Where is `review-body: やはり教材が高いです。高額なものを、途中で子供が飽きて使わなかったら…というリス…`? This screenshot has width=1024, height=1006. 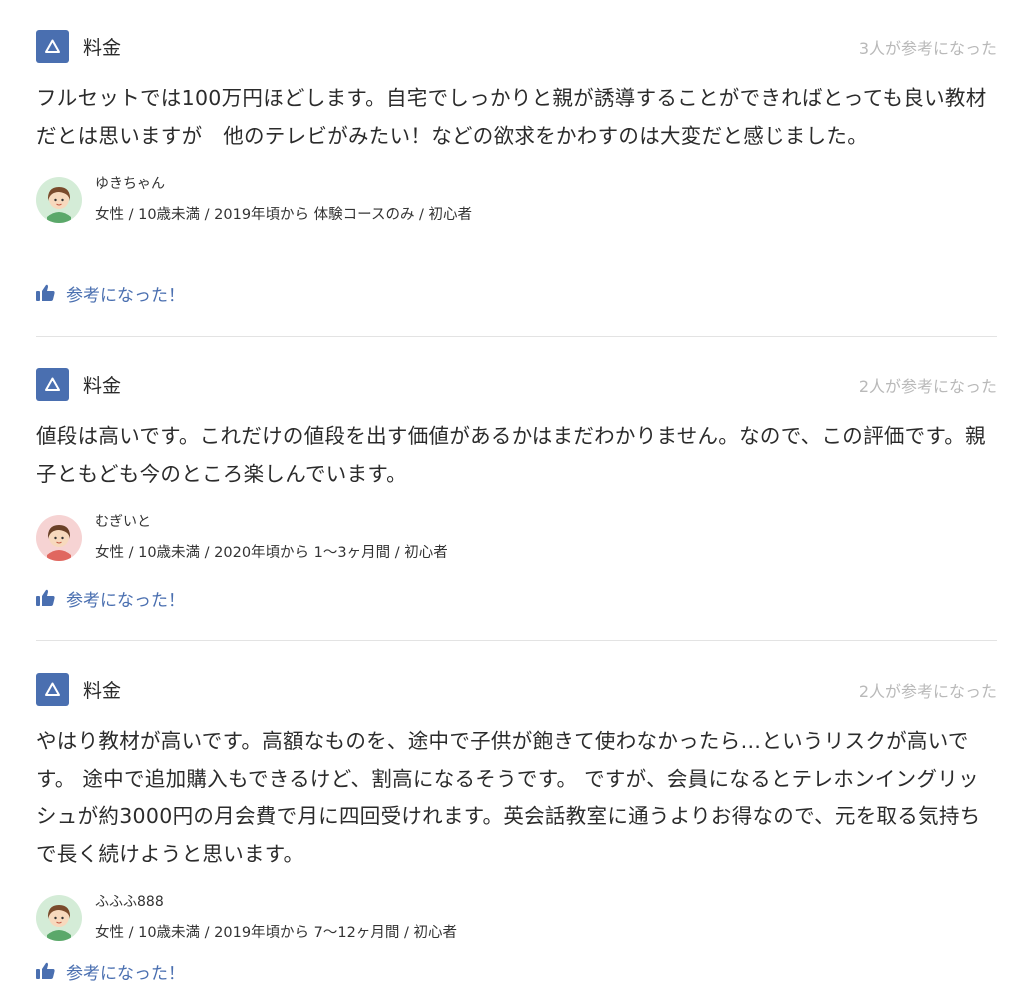 review-body: やはり教材が高いです。高額なものを、途中で子供が飽きて使わなかったら…というリス… is located at coordinates (508, 797).